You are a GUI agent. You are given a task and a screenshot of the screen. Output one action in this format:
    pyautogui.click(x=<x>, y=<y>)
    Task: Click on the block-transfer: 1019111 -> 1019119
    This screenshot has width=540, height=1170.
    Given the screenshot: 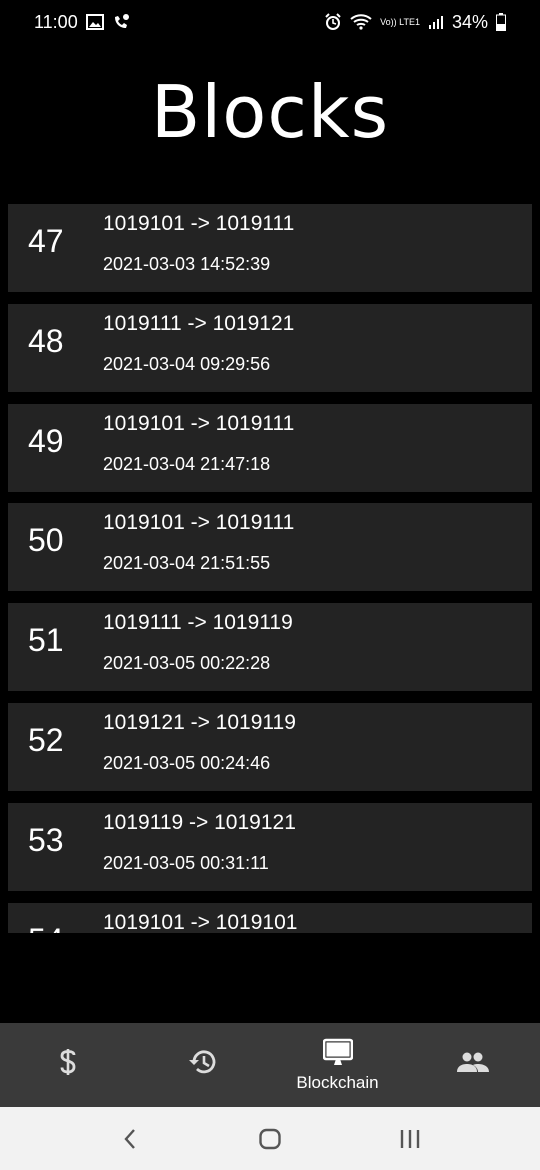 What is the action you would take?
    pyautogui.click(x=198, y=623)
    